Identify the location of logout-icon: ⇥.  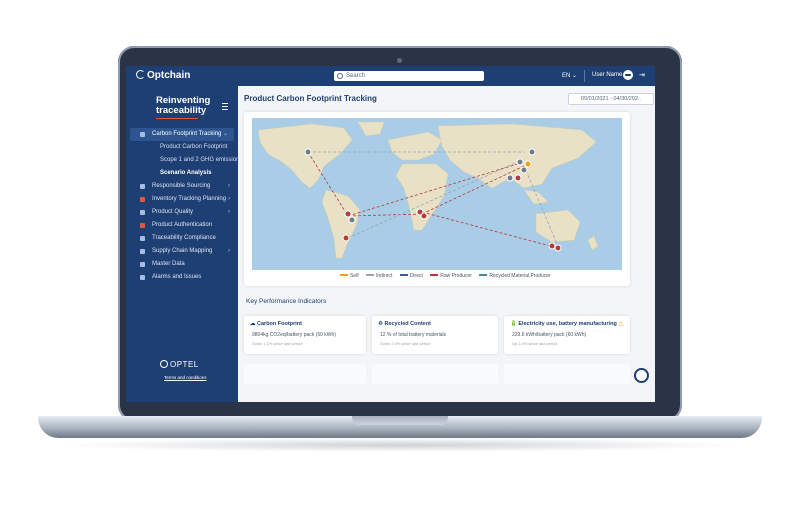
(642, 75).